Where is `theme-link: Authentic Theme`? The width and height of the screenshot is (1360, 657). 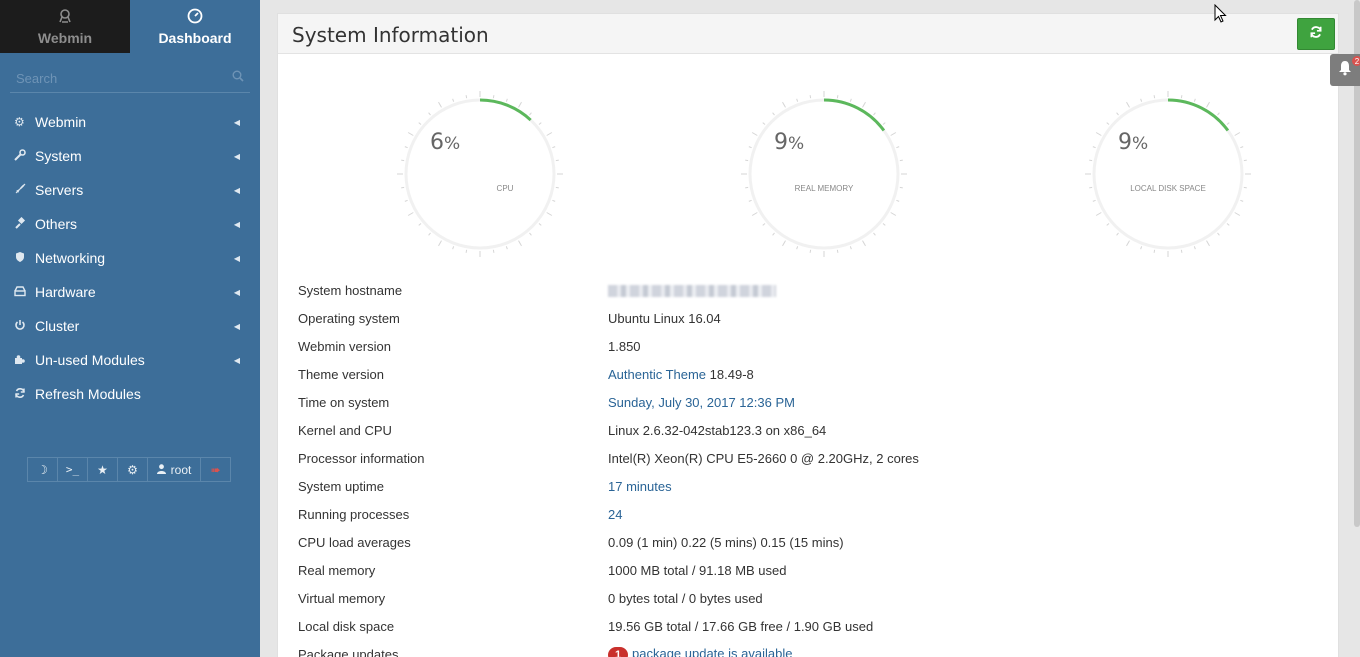
theme-link: Authentic Theme is located at coordinates (657, 374).